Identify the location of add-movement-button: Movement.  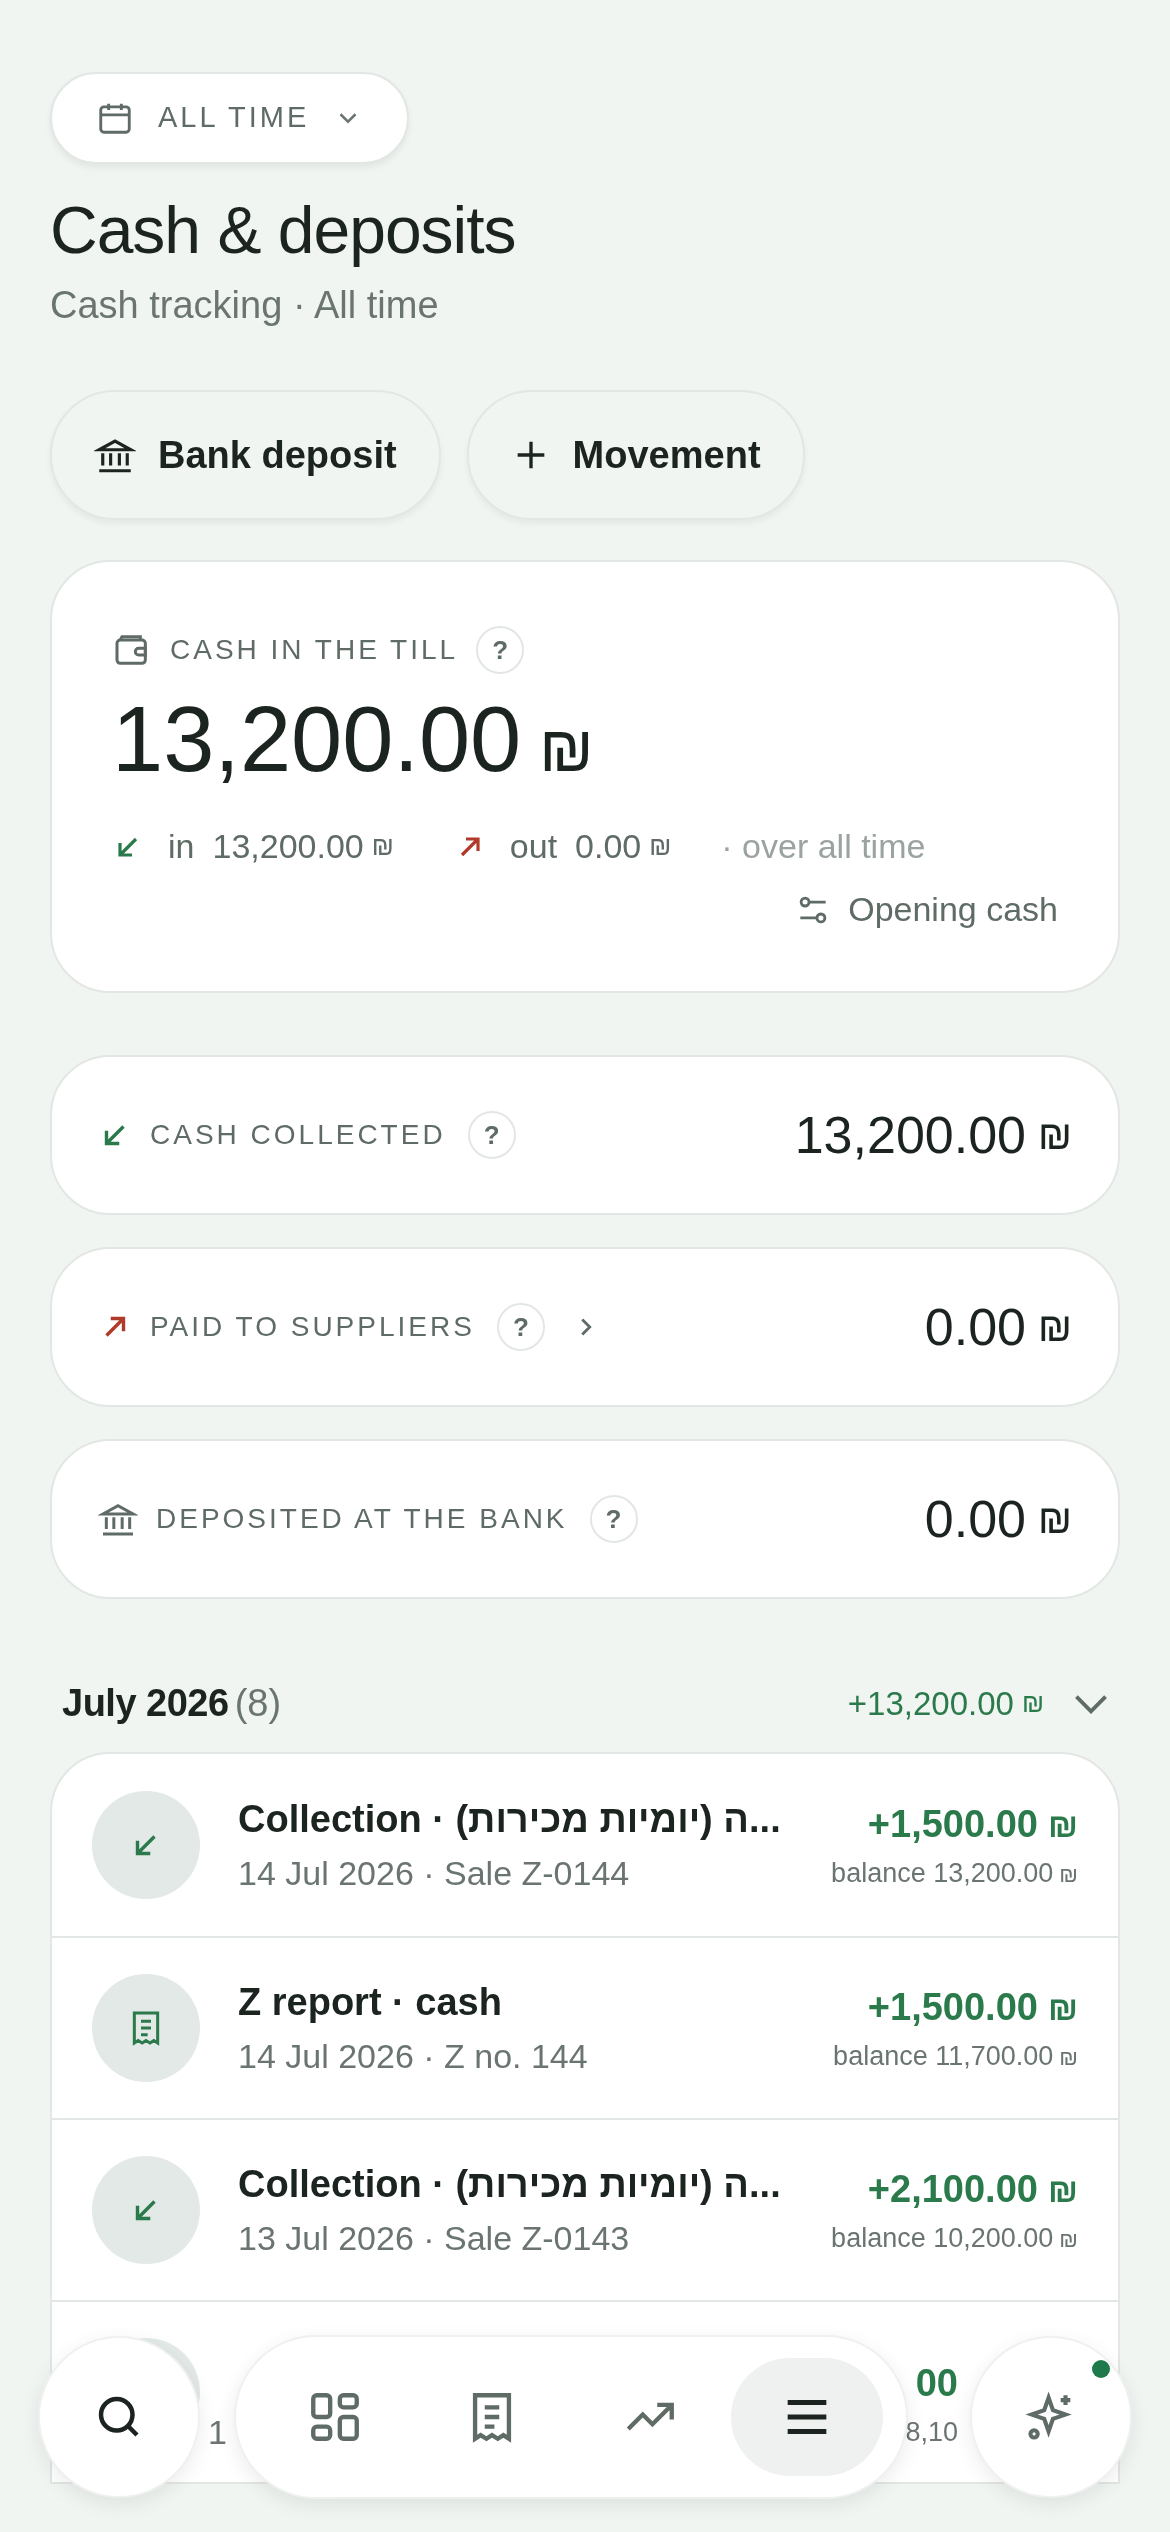
(635, 455).